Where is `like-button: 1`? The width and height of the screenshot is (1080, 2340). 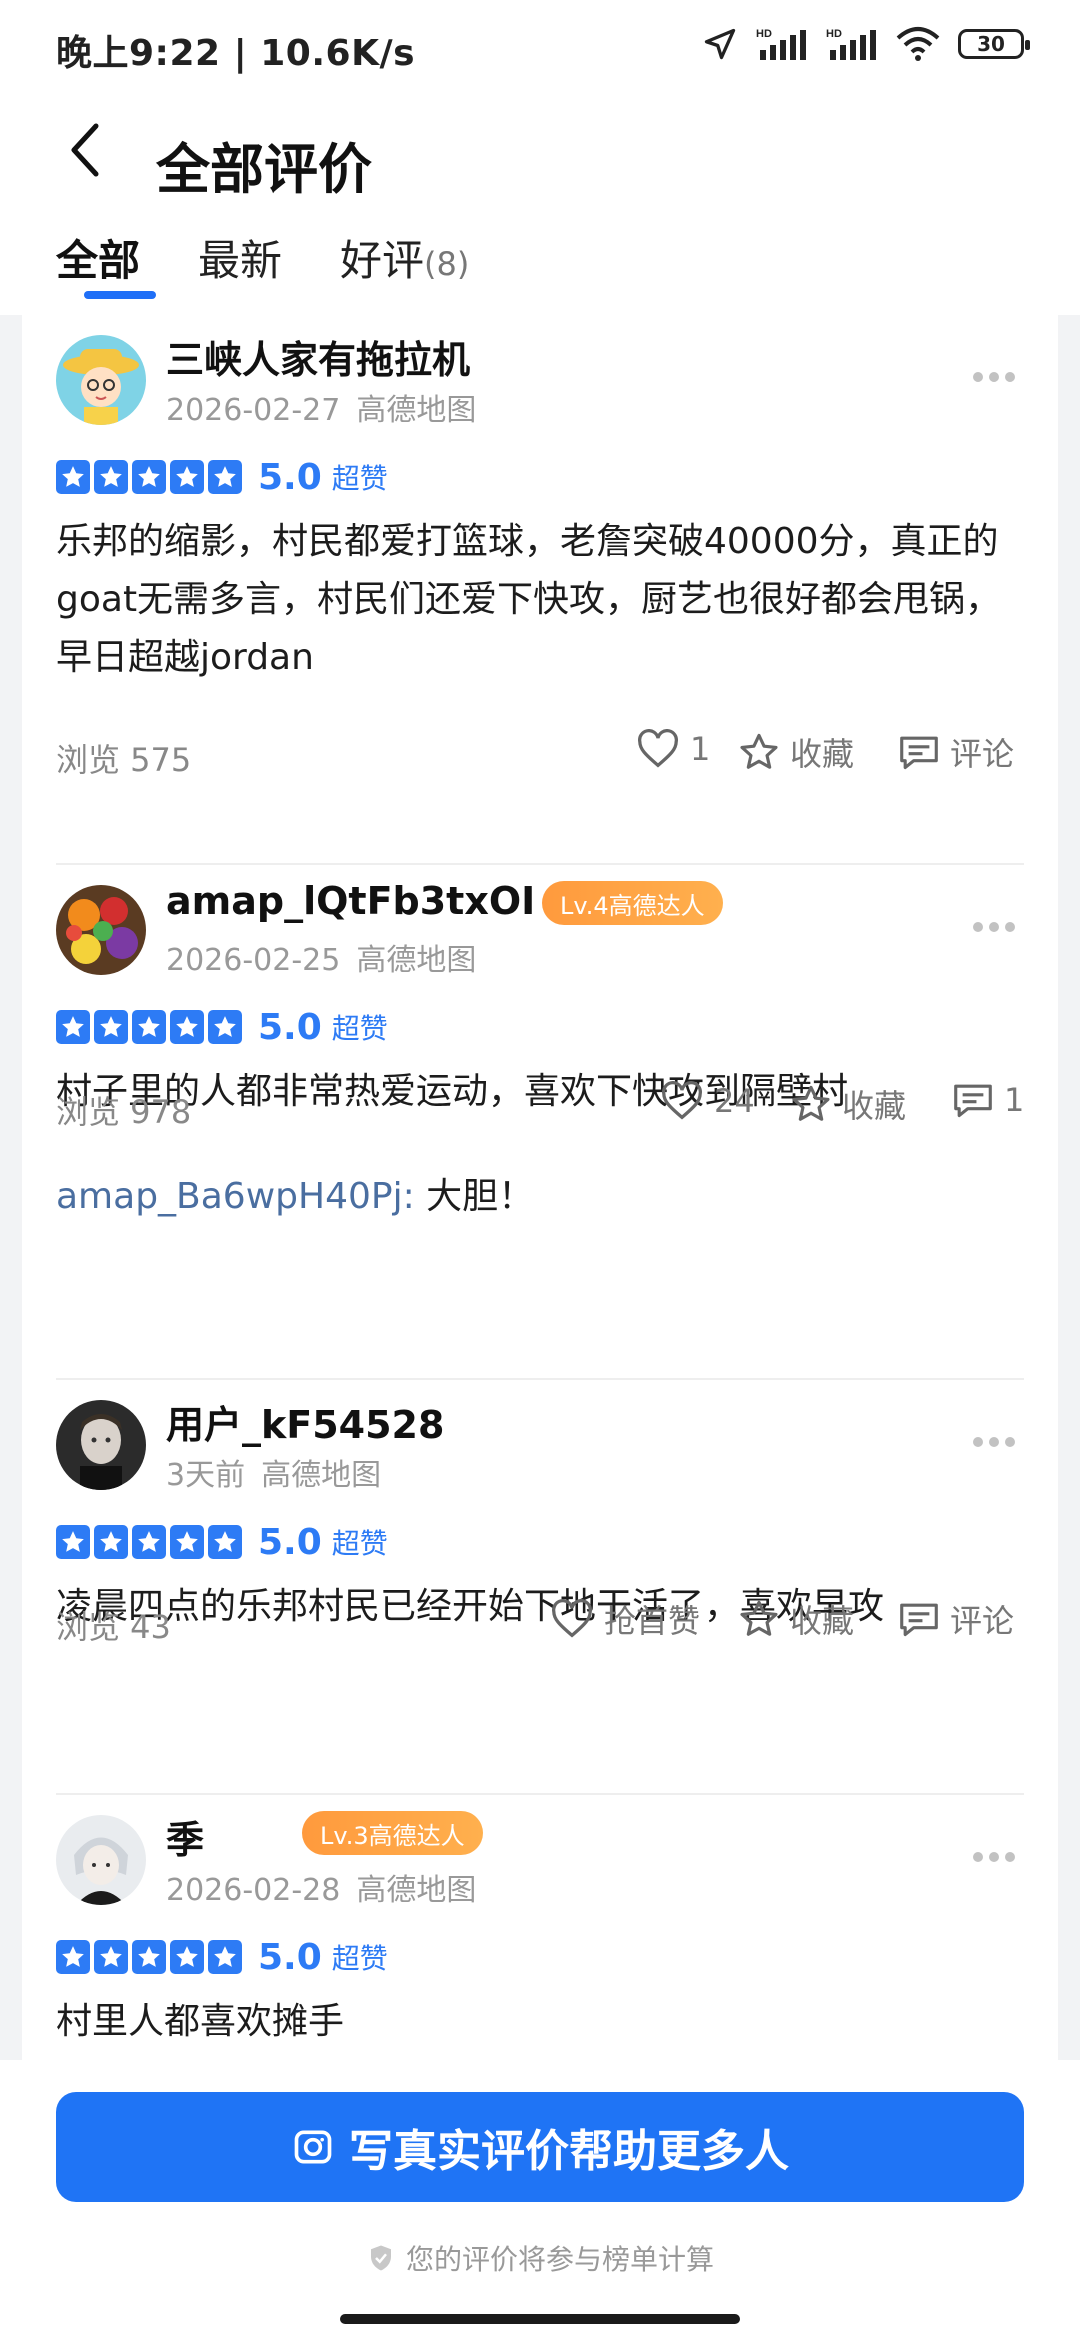
like-button: 1 is located at coordinates (673, 749).